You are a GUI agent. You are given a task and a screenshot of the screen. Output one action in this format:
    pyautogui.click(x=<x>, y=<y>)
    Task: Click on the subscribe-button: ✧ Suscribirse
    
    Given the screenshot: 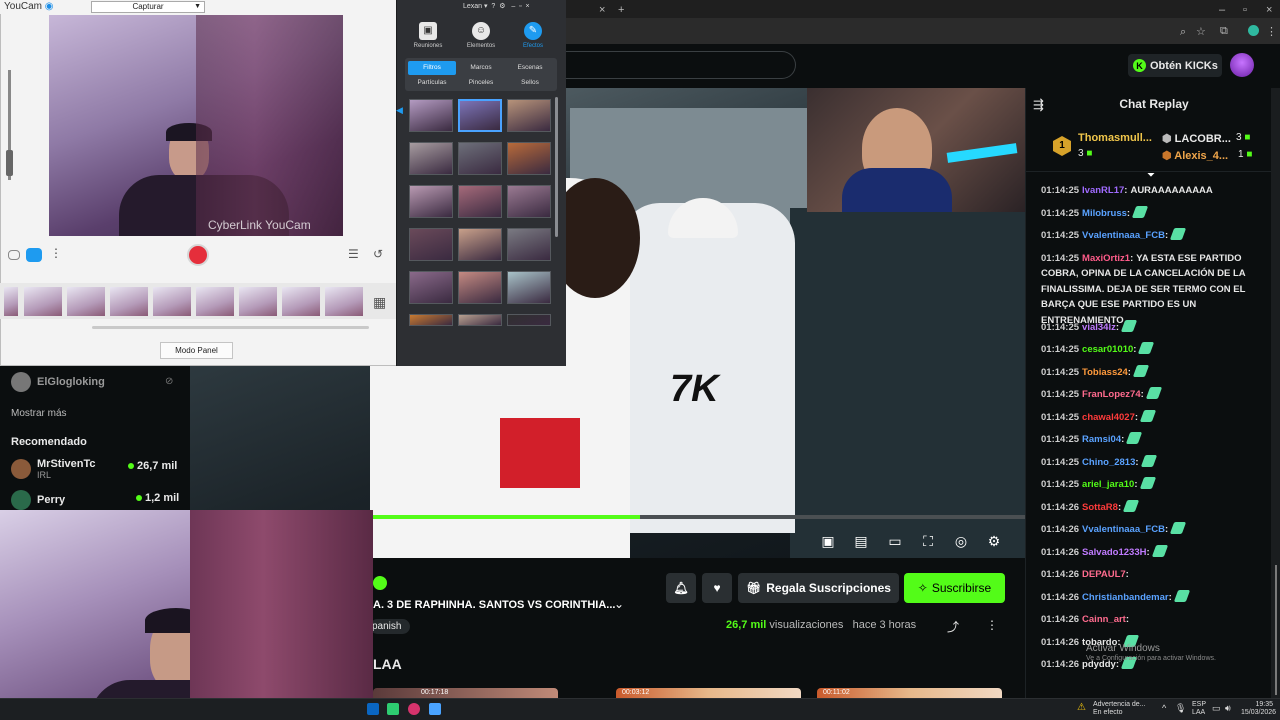 What is the action you would take?
    pyautogui.click(x=954, y=588)
    